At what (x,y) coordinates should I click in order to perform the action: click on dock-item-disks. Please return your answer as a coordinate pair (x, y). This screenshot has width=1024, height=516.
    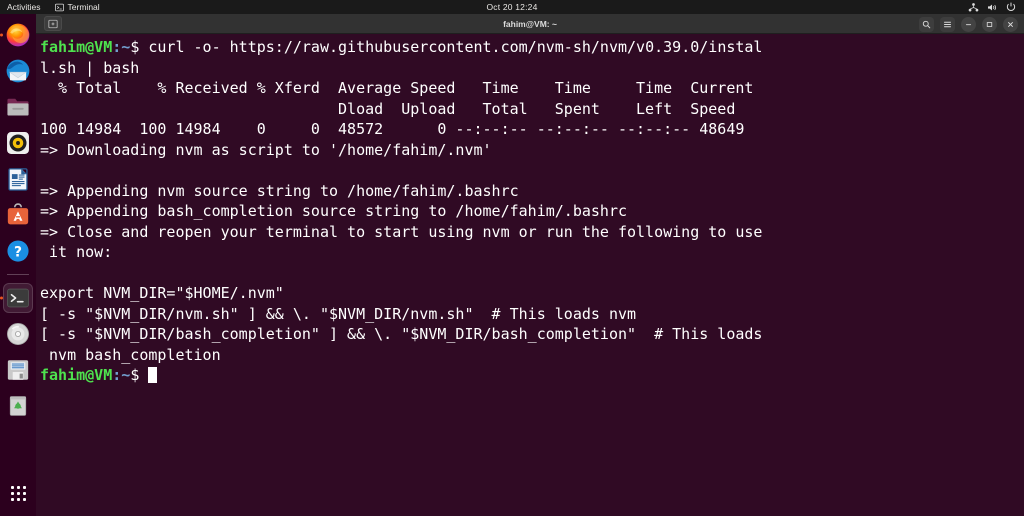
    Looking at the image, I should click on (18, 370).